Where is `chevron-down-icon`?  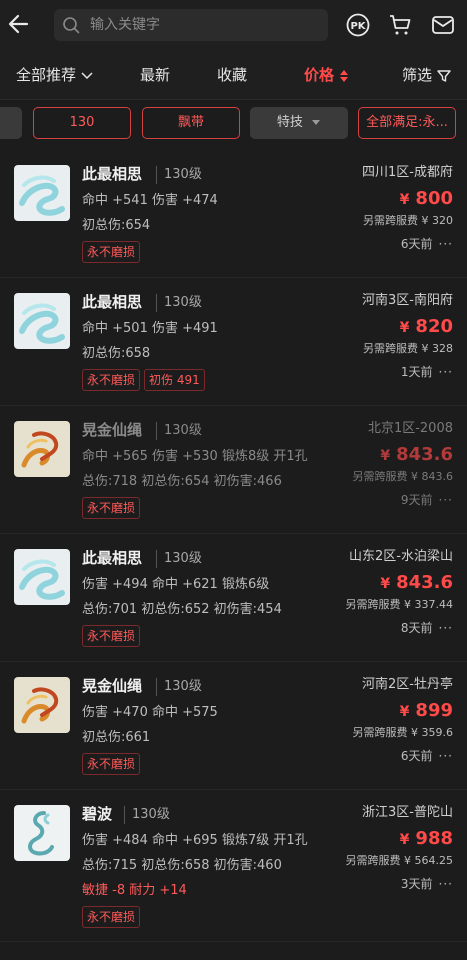
chevron-down-icon is located at coordinates (87, 75).